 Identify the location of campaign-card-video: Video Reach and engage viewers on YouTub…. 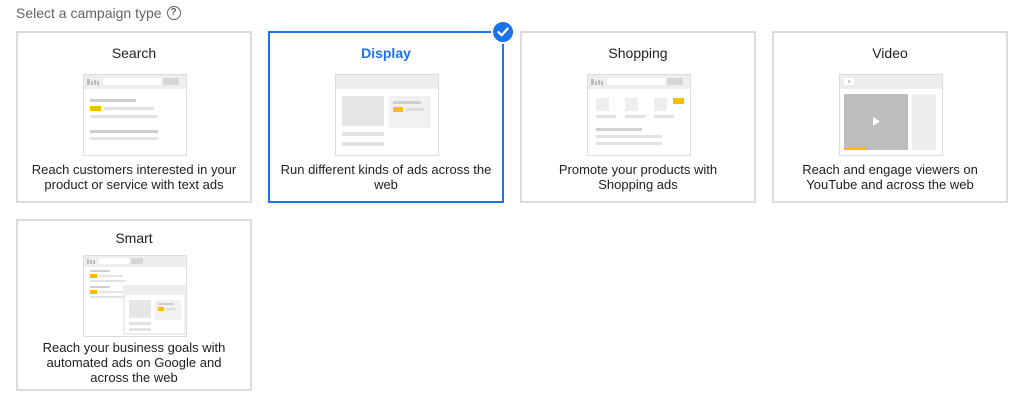
(890, 117).